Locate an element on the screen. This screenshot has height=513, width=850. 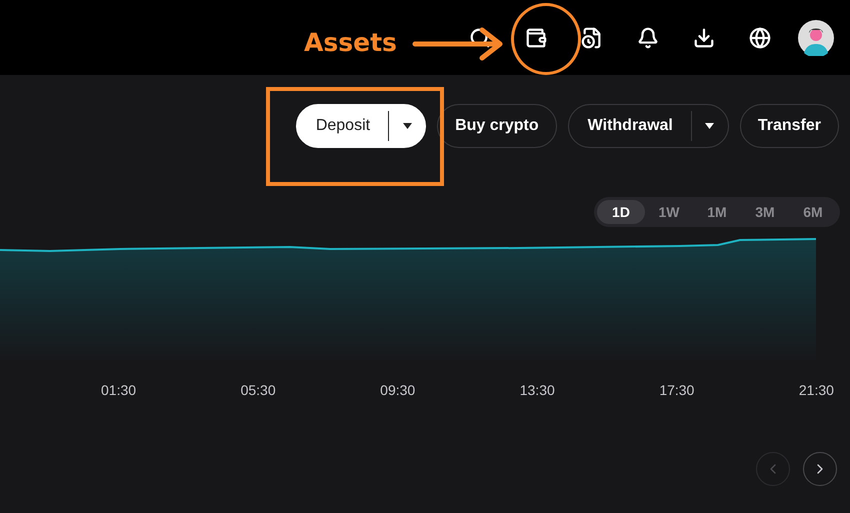
notifications-icon is located at coordinates (648, 37).